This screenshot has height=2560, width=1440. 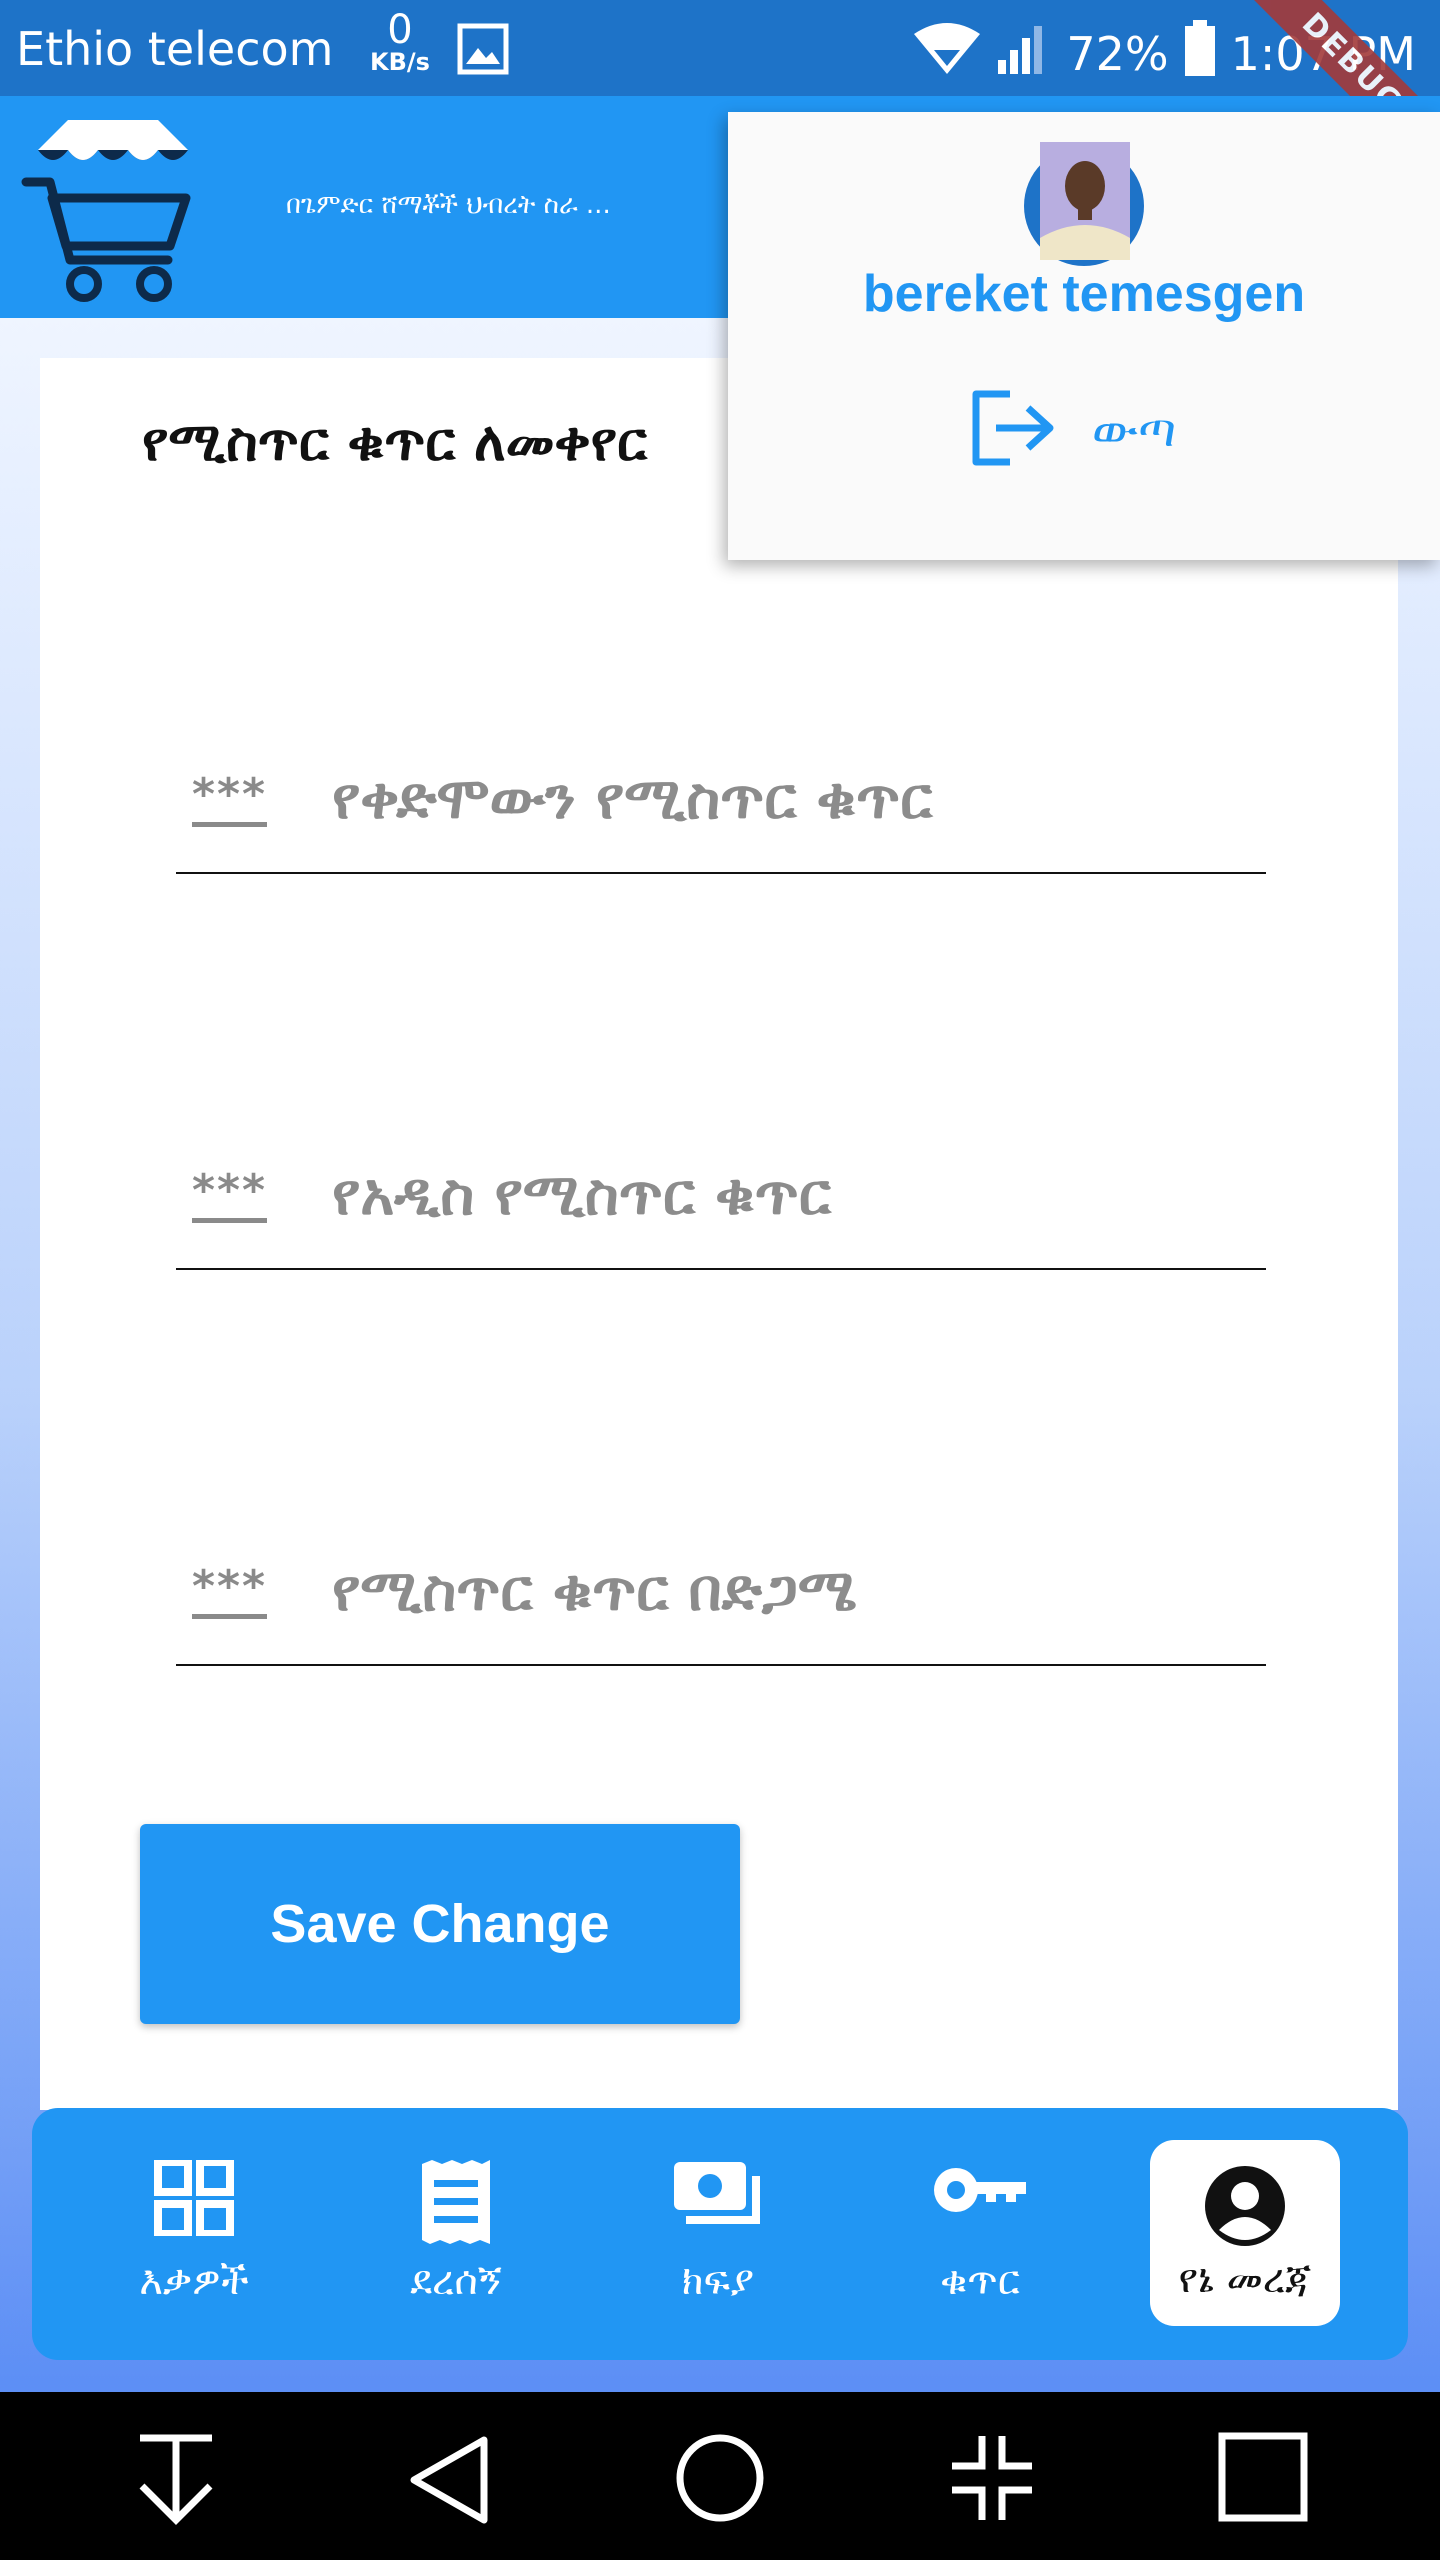 I want to click on avatar, so click(x=1085, y=201).